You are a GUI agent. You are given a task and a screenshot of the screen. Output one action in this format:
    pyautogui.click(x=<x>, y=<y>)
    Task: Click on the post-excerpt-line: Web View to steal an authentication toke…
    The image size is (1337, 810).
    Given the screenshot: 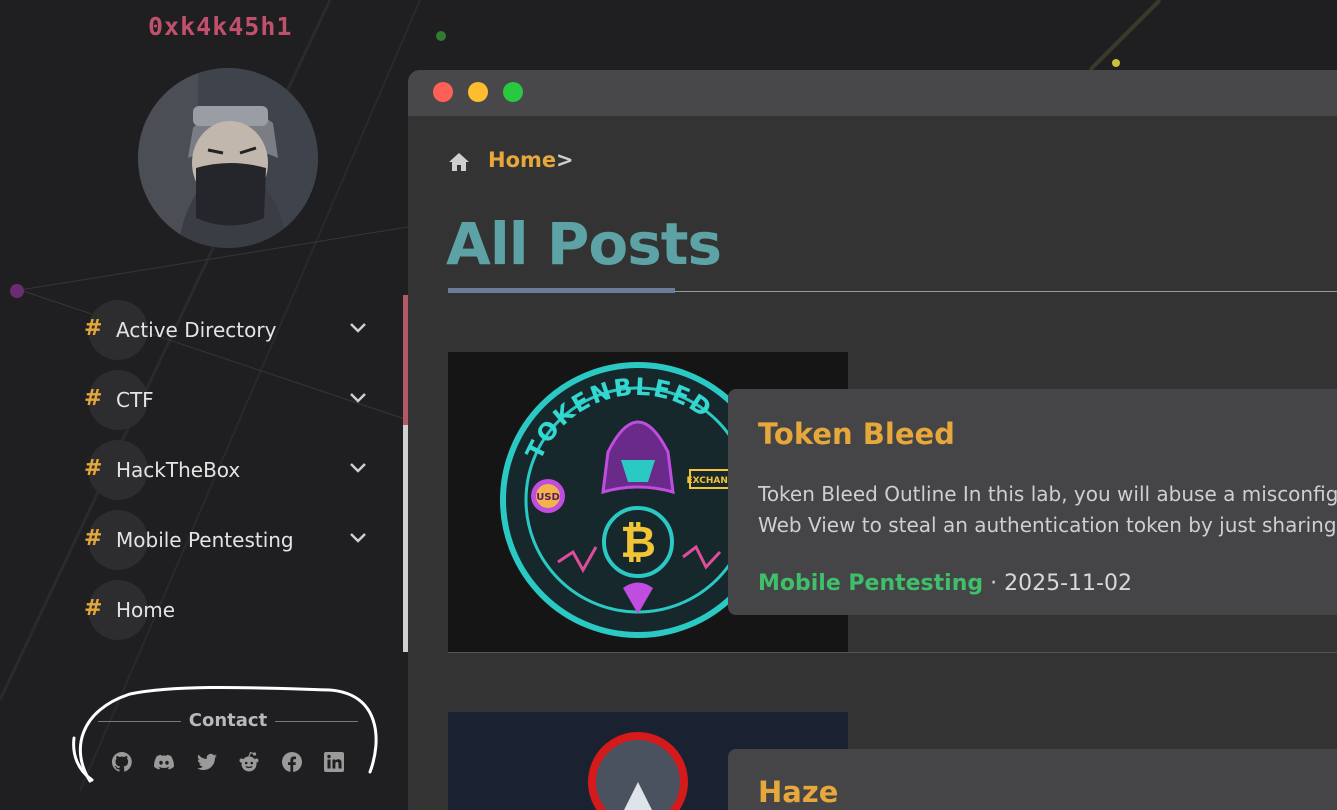 What is the action you would take?
    pyautogui.click(x=1047, y=525)
    